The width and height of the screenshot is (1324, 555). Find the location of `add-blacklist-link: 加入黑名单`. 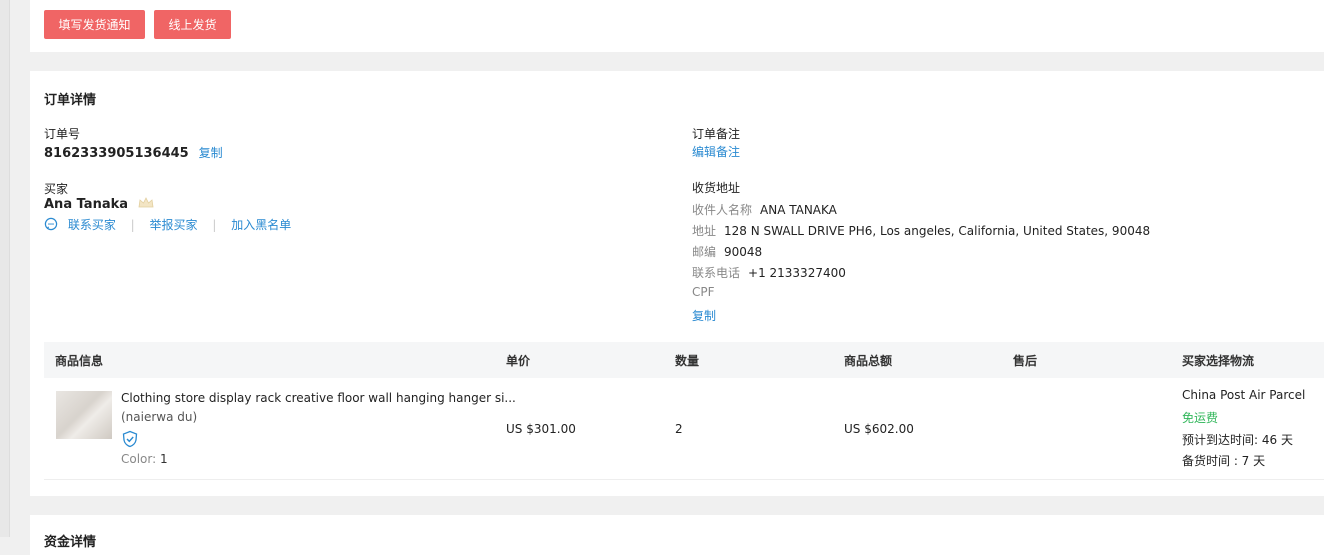

add-blacklist-link: 加入黑名单 is located at coordinates (261, 225).